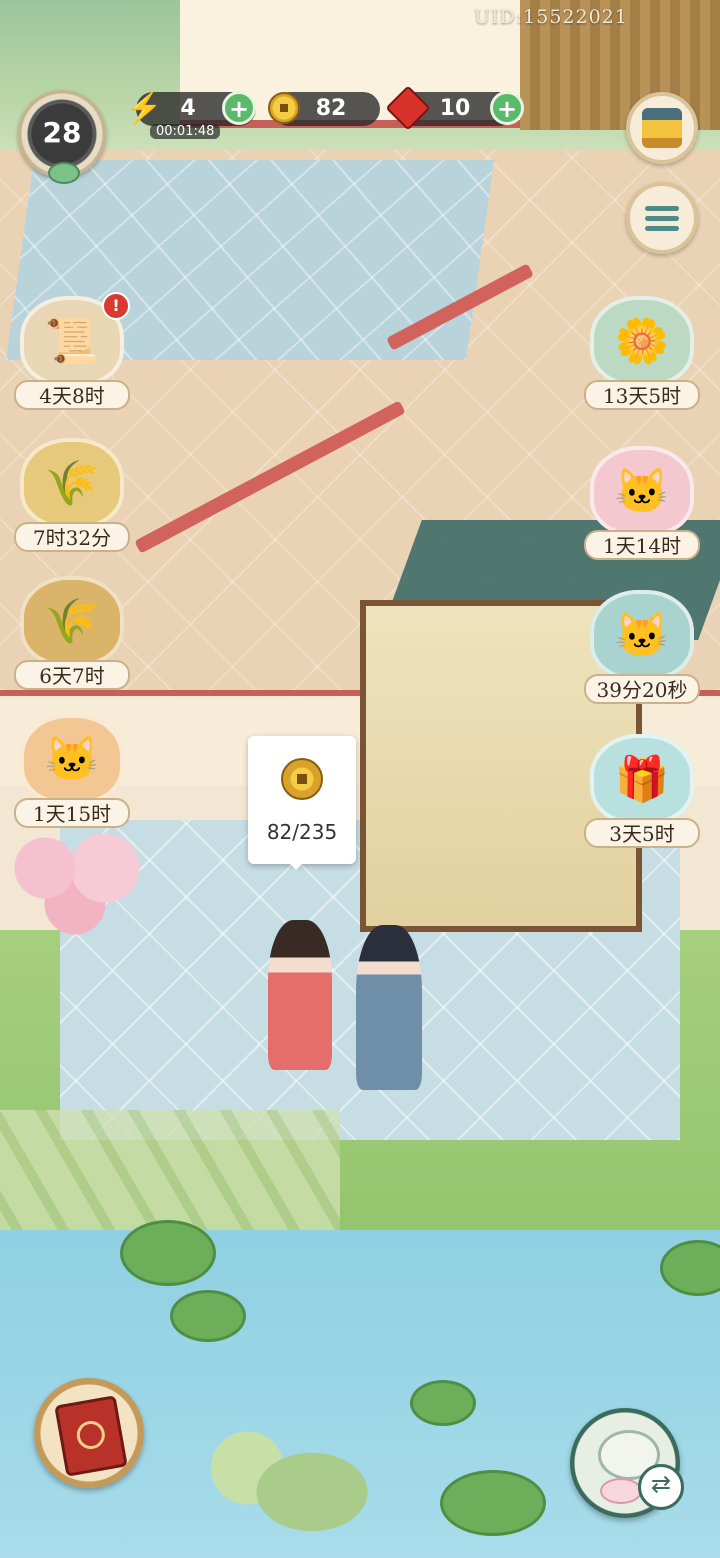  I want to click on pink-cat-icon: 🐱, so click(642, 491).